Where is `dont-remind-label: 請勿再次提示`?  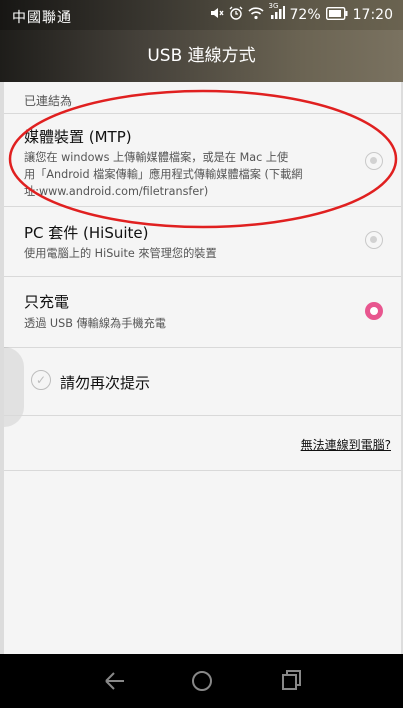 dont-remind-label: 請勿再次提示 is located at coordinates (105, 383).